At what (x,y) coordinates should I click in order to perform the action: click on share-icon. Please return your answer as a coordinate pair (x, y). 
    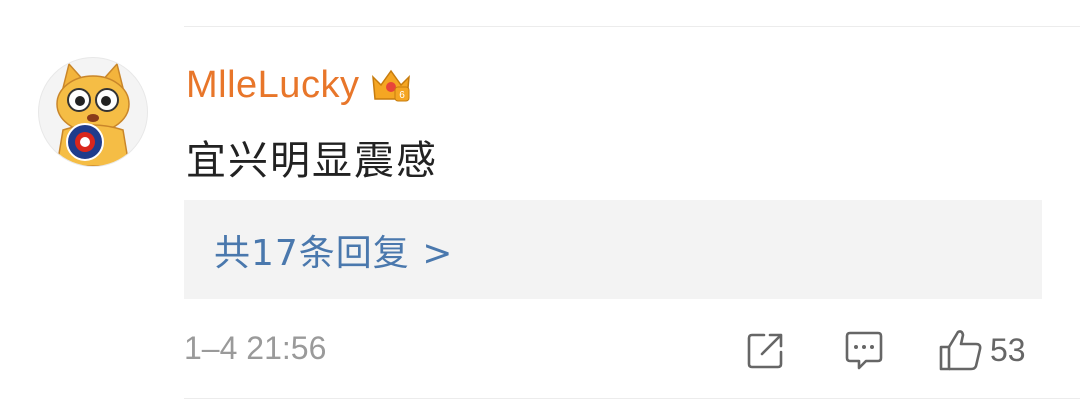
    Looking at the image, I should click on (765, 351).